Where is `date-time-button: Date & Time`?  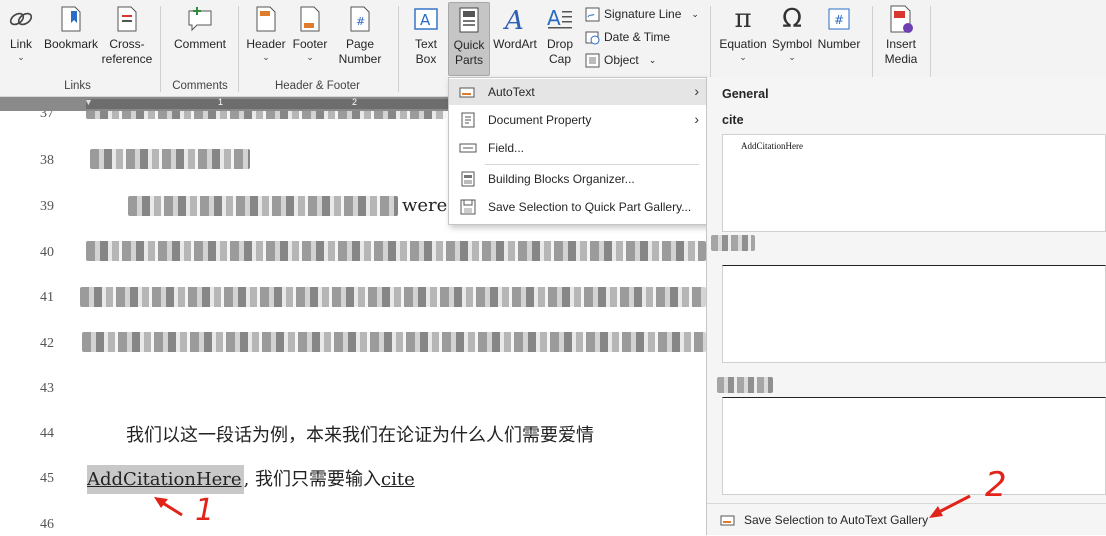
date-time-button: Date & Time is located at coordinates (627, 37).